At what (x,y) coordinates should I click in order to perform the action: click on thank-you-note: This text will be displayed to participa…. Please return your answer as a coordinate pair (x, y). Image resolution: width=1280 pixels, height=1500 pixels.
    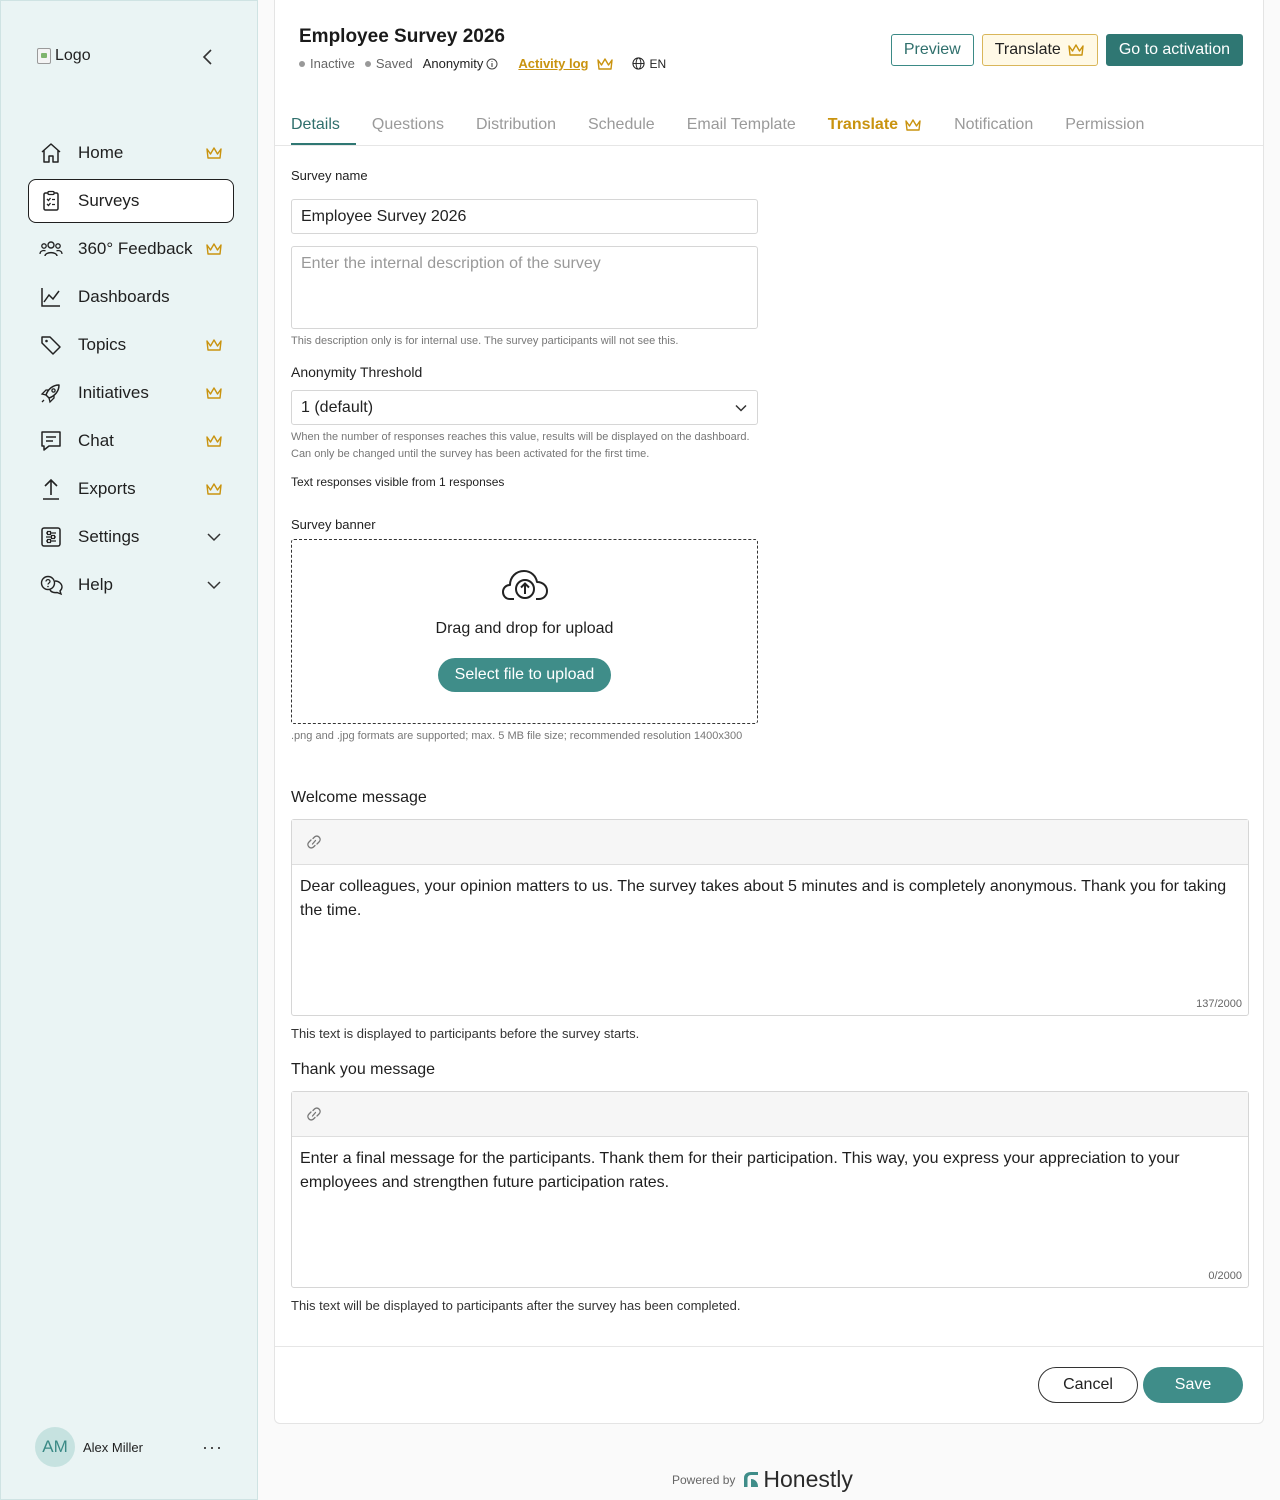
    Looking at the image, I should click on (516, 1305).